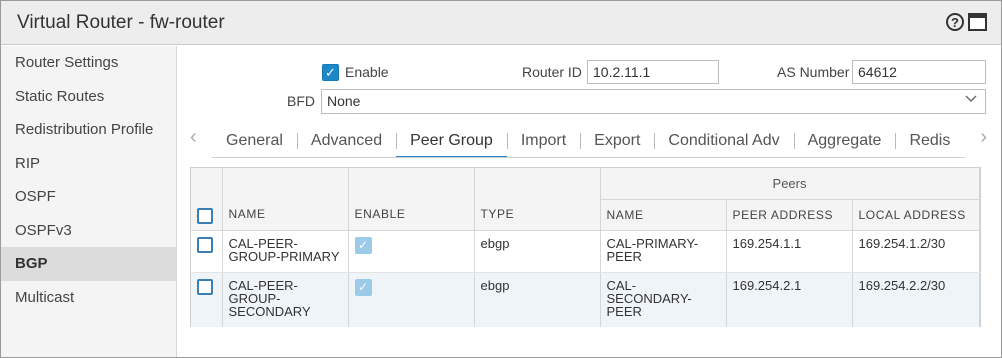  What do you see at coordinates (955, 22) in the screenshot?
I see `help-icon: ?` at bounding box center [955, 22].